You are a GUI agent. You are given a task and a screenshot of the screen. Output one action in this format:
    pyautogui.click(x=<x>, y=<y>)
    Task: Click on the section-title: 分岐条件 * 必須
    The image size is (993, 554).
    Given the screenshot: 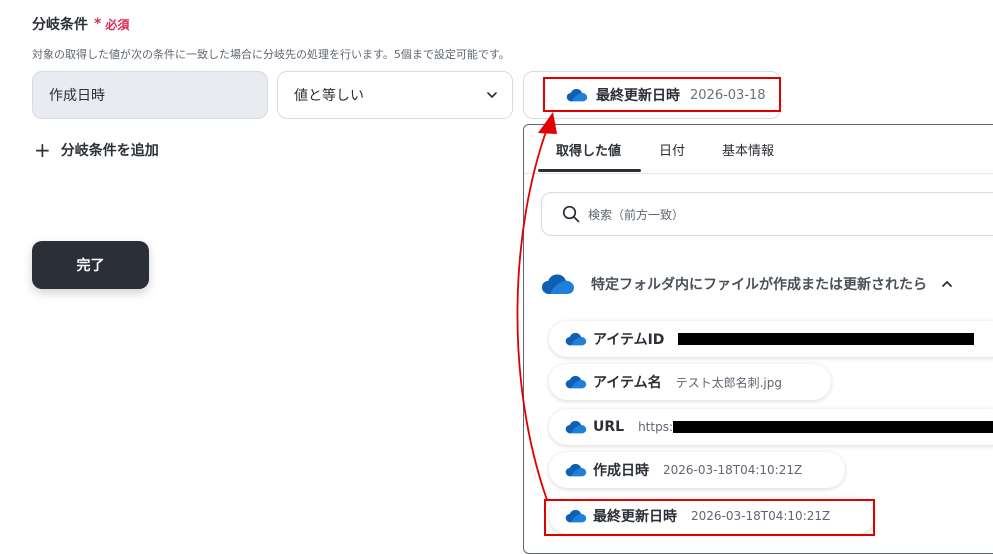 What is the action you would take?
    pyautogui.click(x=80, y=24)
    